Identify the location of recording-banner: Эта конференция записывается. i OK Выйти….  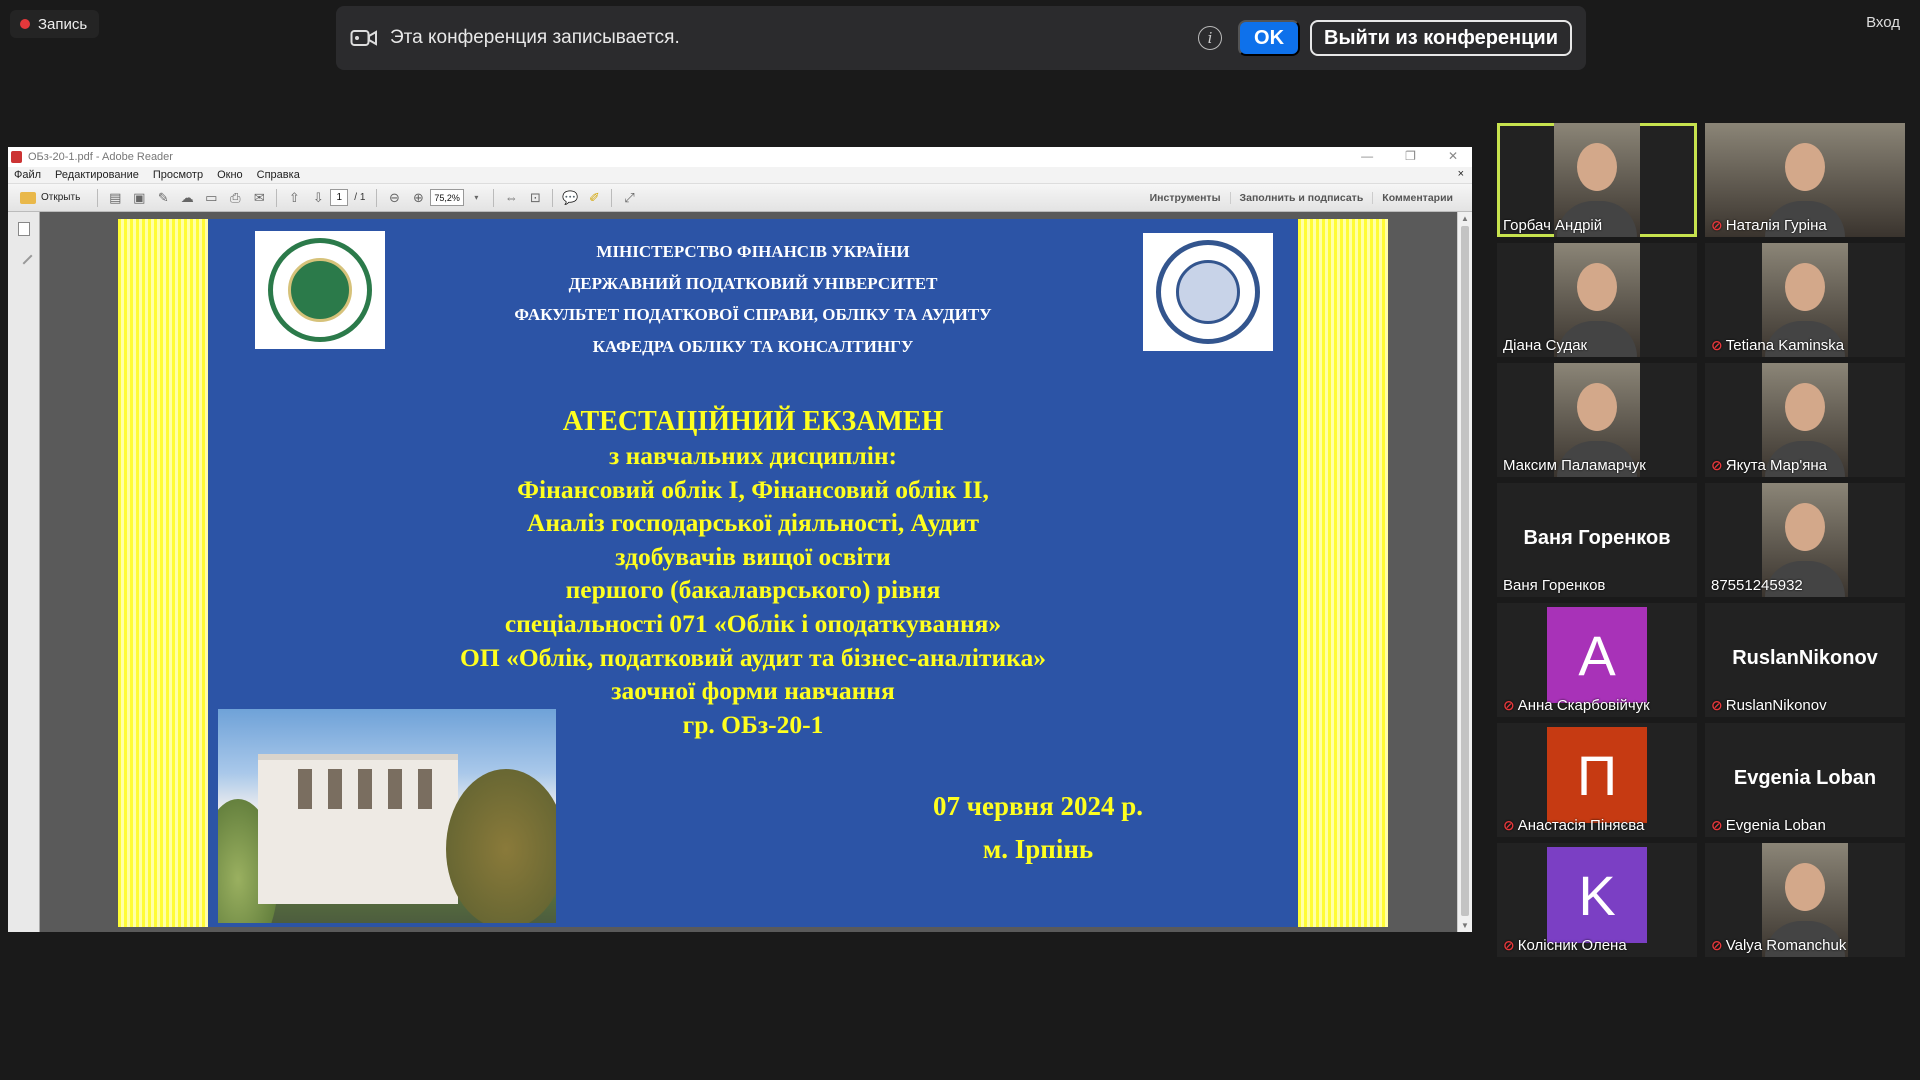
(961, 38).